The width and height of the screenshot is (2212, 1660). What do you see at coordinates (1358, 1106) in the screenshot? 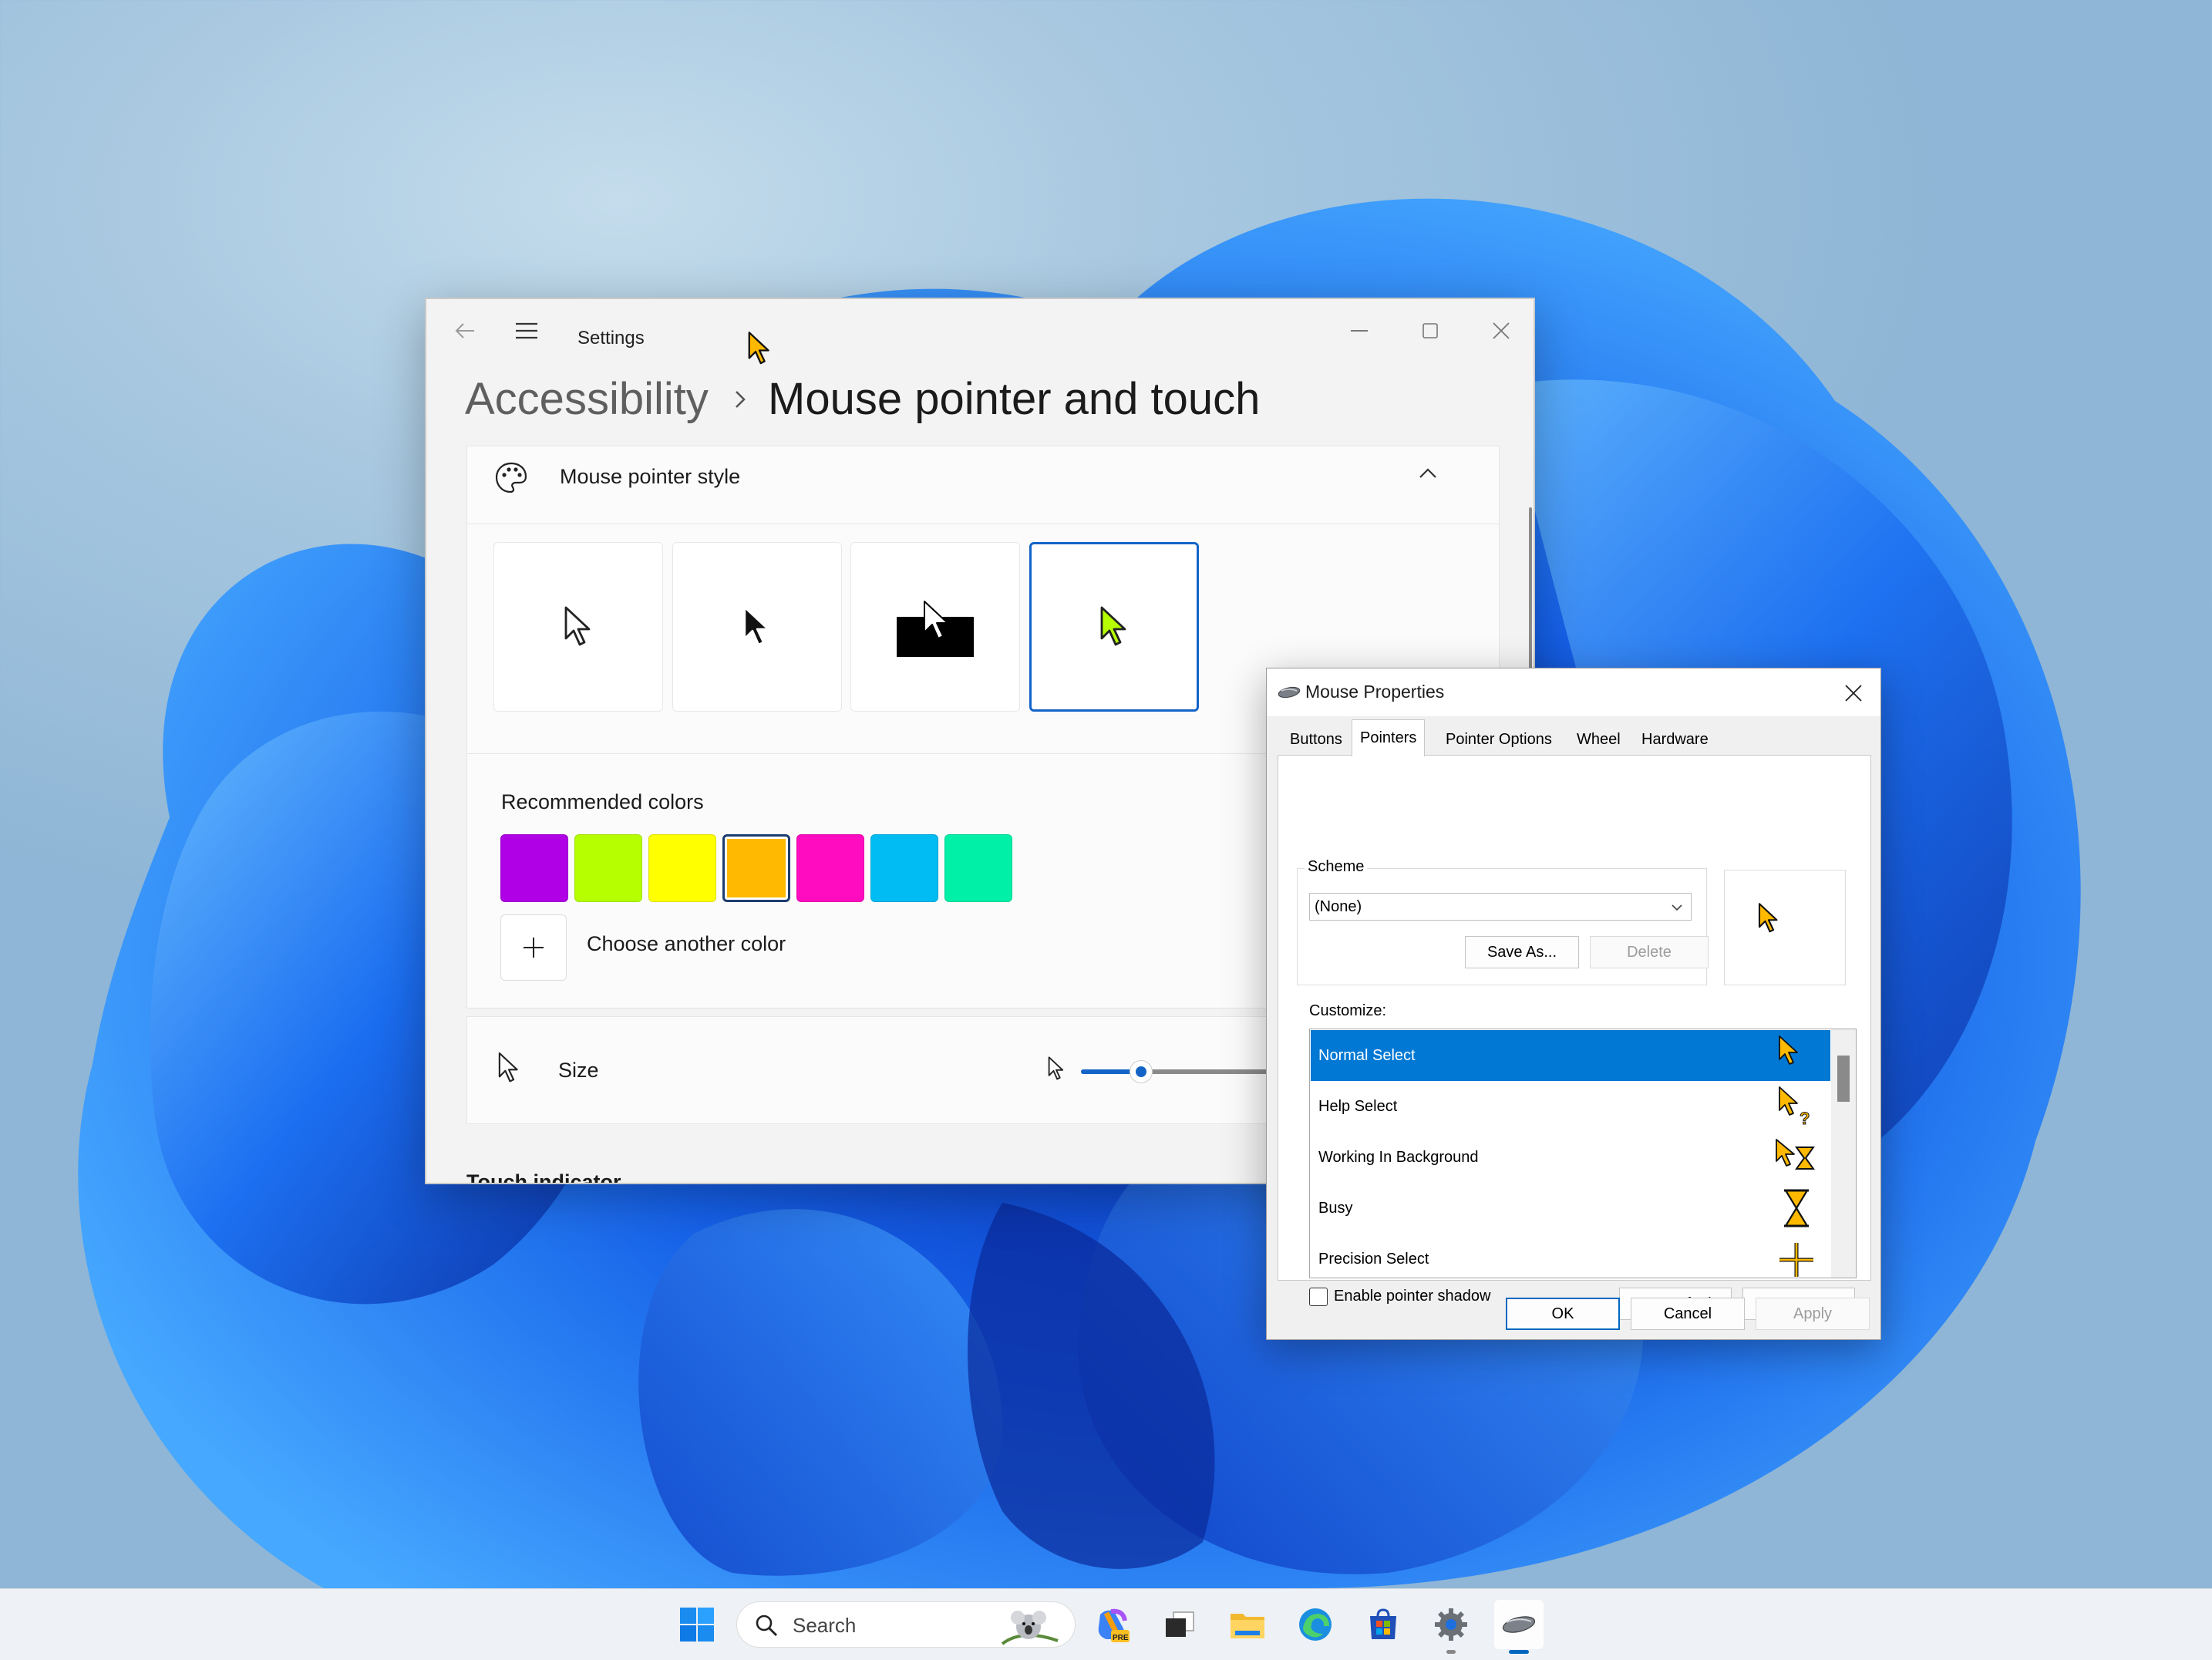
I see `cursor-name: Help Select` at bounding box center [1358, 1106].